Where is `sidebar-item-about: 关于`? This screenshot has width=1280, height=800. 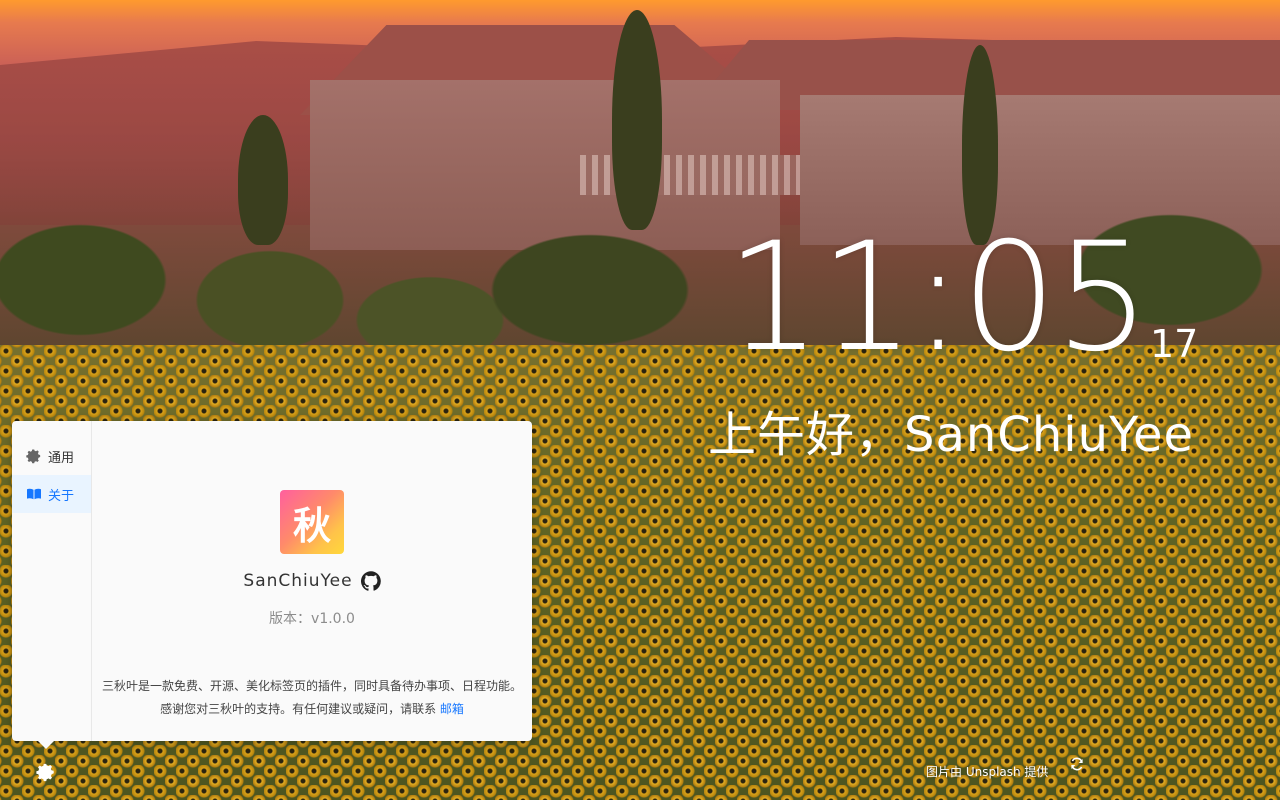
sidebar-item-about: 关于 is located at coordinates (51, 494).